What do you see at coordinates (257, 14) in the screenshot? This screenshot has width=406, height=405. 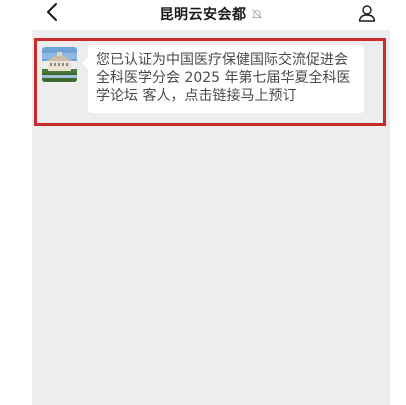 I see `bell-off-icon` at bounding box center [257, 14].